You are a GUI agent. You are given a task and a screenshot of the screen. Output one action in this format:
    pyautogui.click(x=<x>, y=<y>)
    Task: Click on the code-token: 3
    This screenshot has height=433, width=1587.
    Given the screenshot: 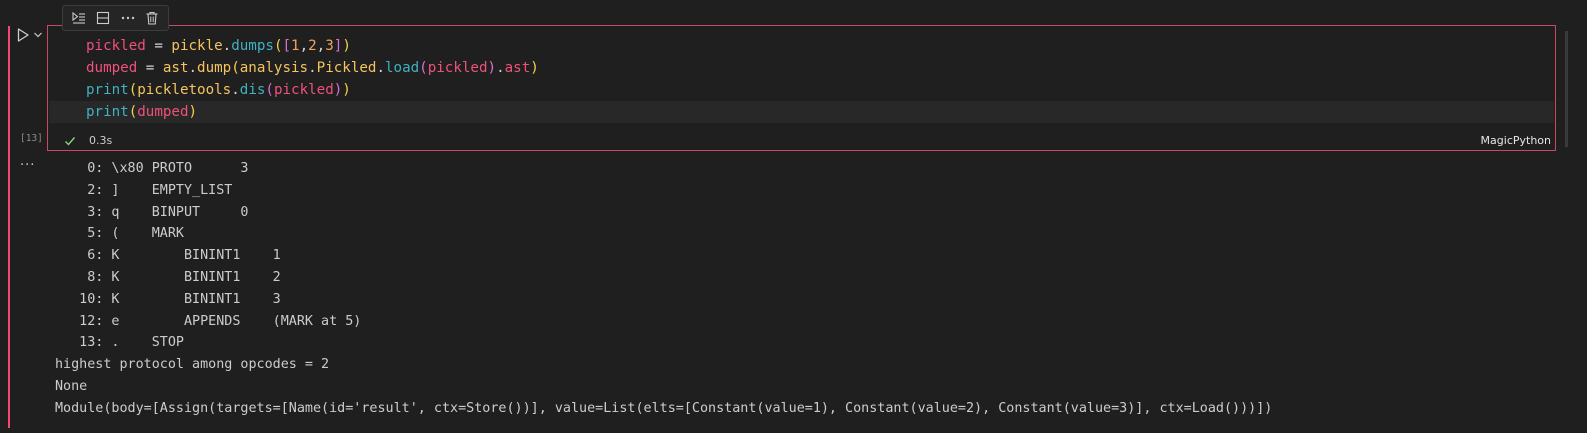 What is the action you would take?
    pyautogui.click(x=329, y=46)
    